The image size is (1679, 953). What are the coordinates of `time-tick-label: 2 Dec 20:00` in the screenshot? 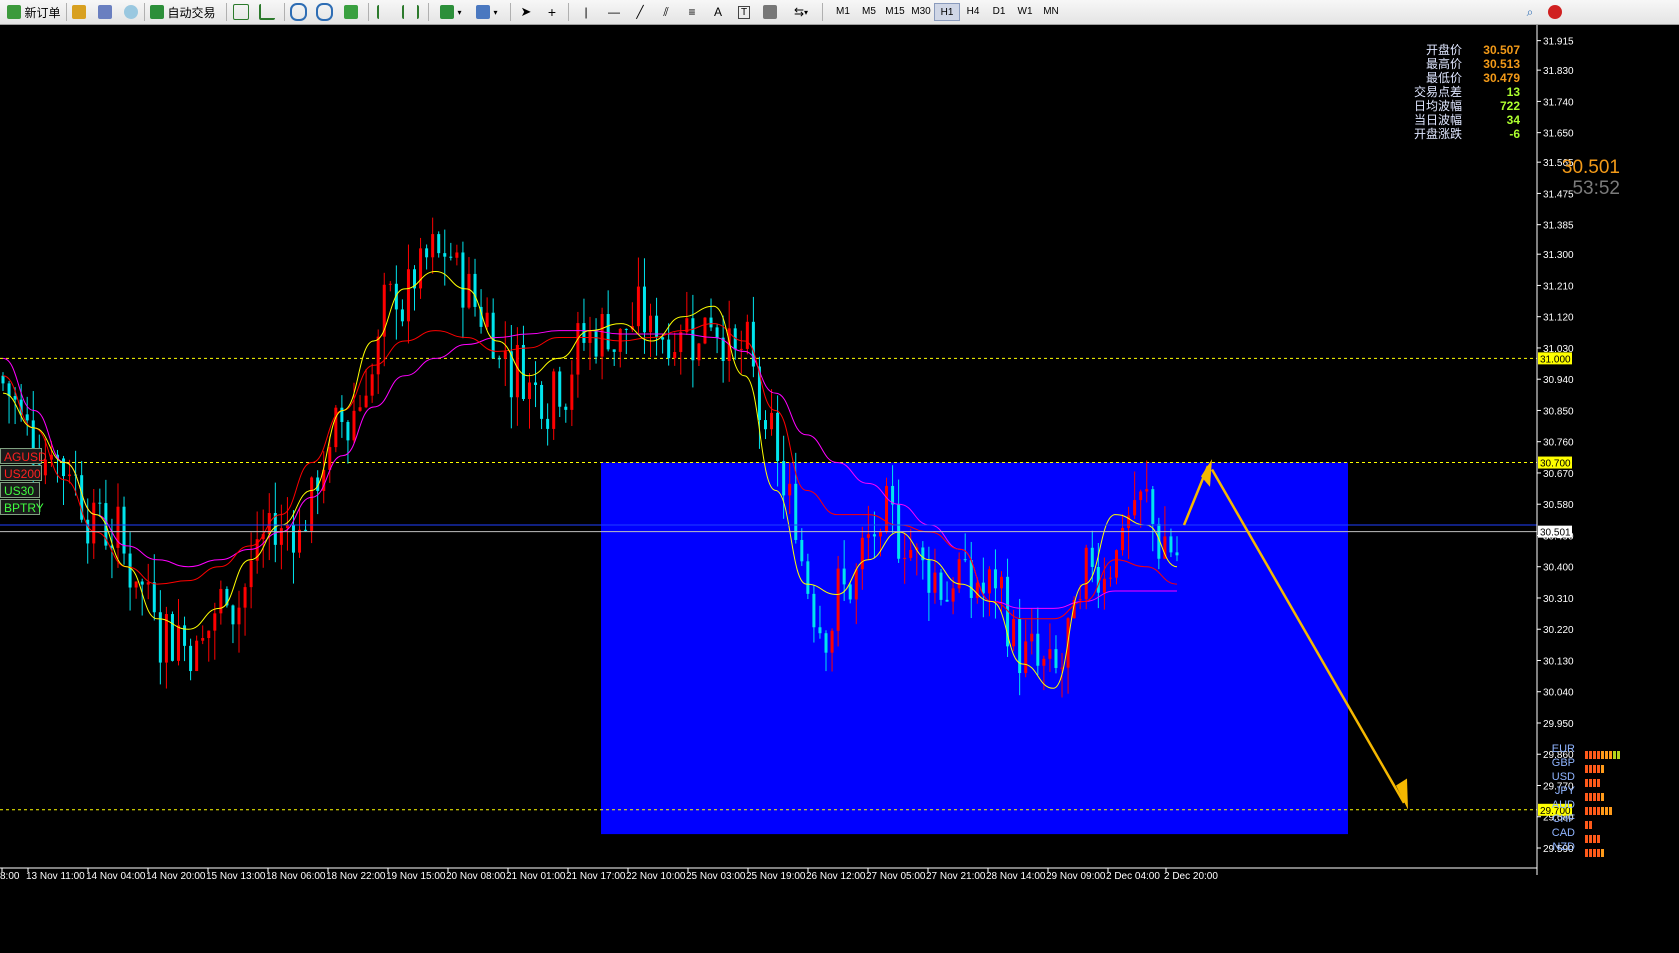 It's located at (1191, 876).